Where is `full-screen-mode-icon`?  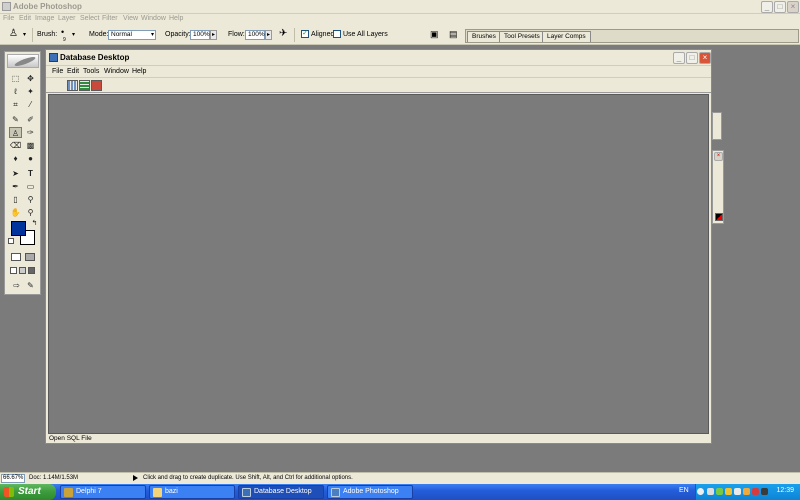 full-screen-mode-icon is located at coordinates (31, 270).